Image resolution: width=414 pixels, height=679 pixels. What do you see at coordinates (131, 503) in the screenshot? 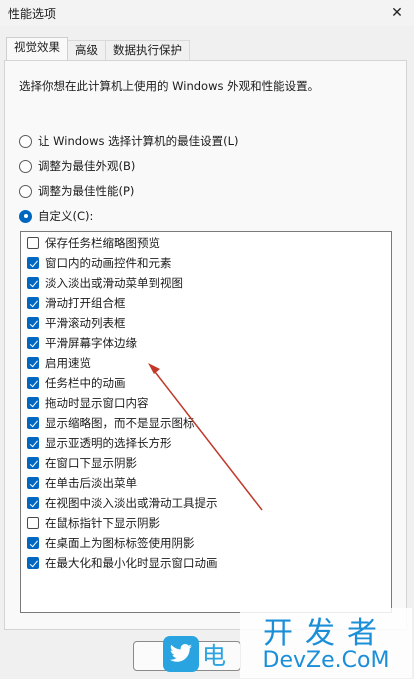
I see `item-label: 在视图中淡入淡出或滑动工具提示` at bounding box center [131, 503].